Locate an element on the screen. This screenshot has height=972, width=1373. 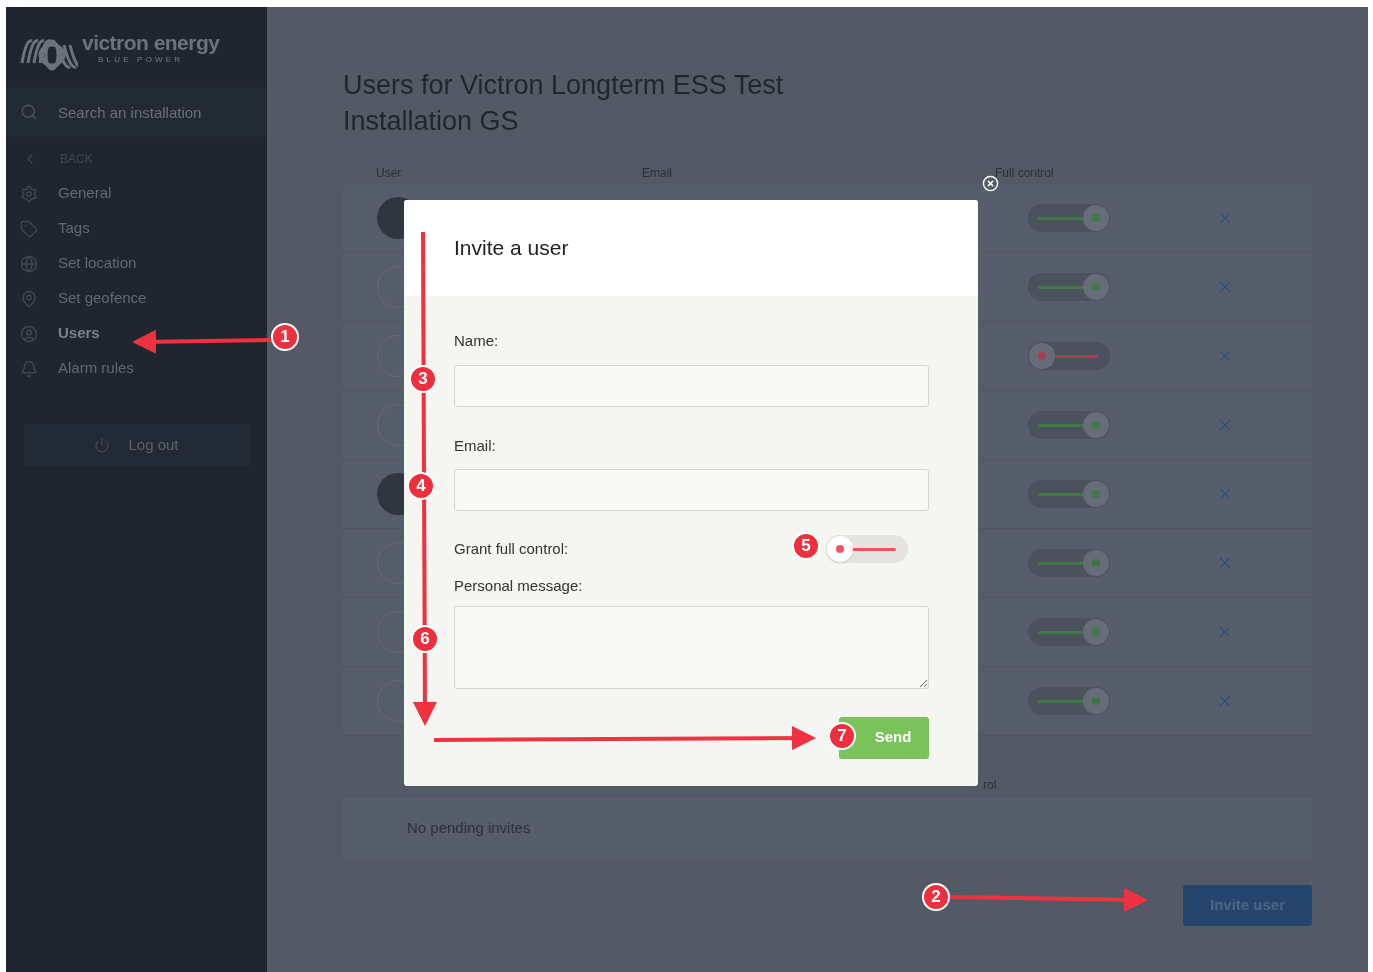
user-icon is located at coordinates (29, 333).